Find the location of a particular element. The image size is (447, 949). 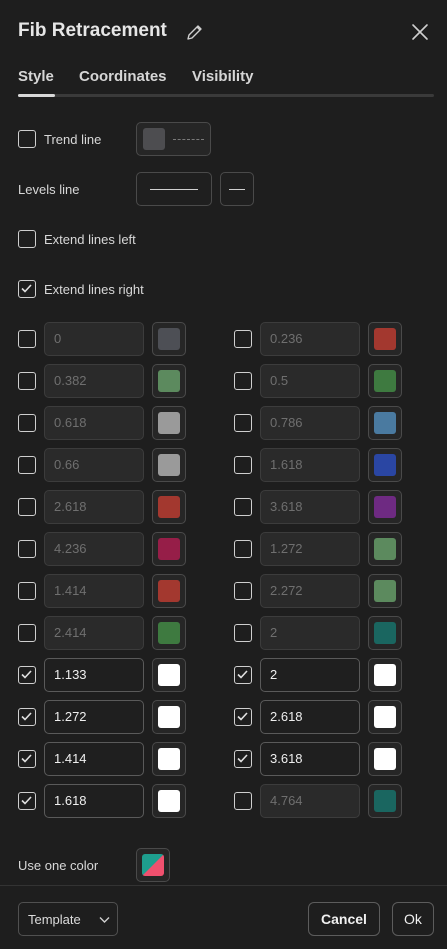

tab-visibility: Visibility is located at coordinates (222, 76).